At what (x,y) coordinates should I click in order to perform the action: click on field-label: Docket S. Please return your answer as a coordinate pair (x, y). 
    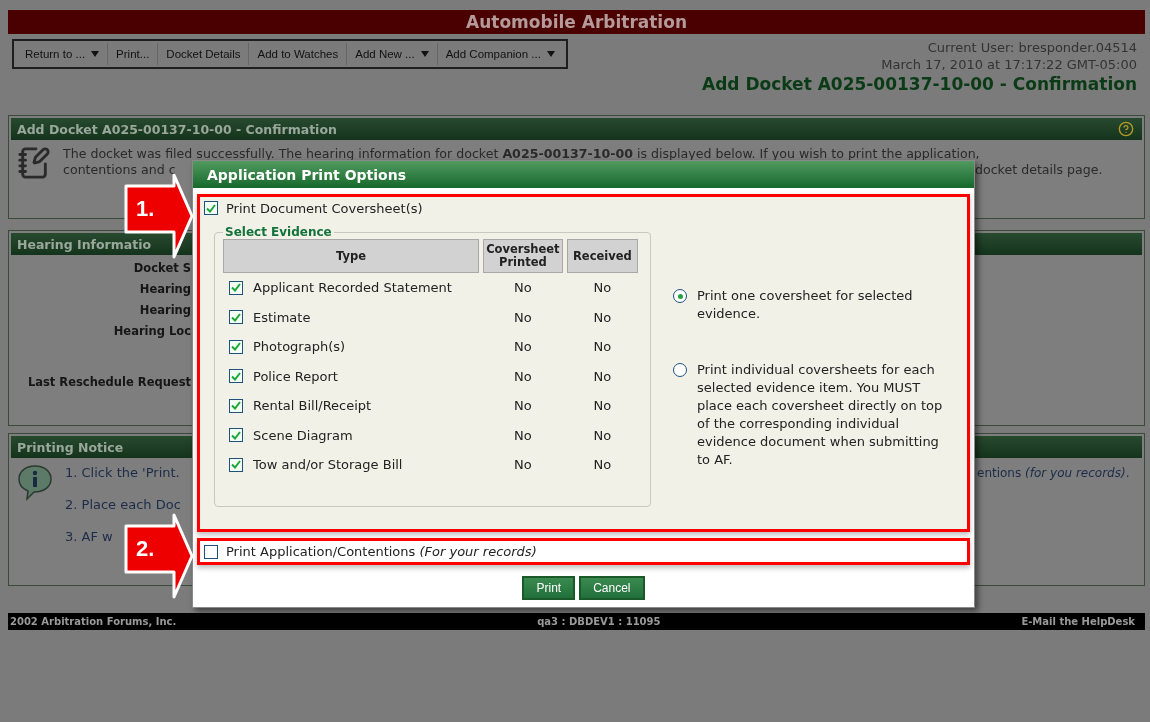
    Looking at the image, I should click on (162, 268).